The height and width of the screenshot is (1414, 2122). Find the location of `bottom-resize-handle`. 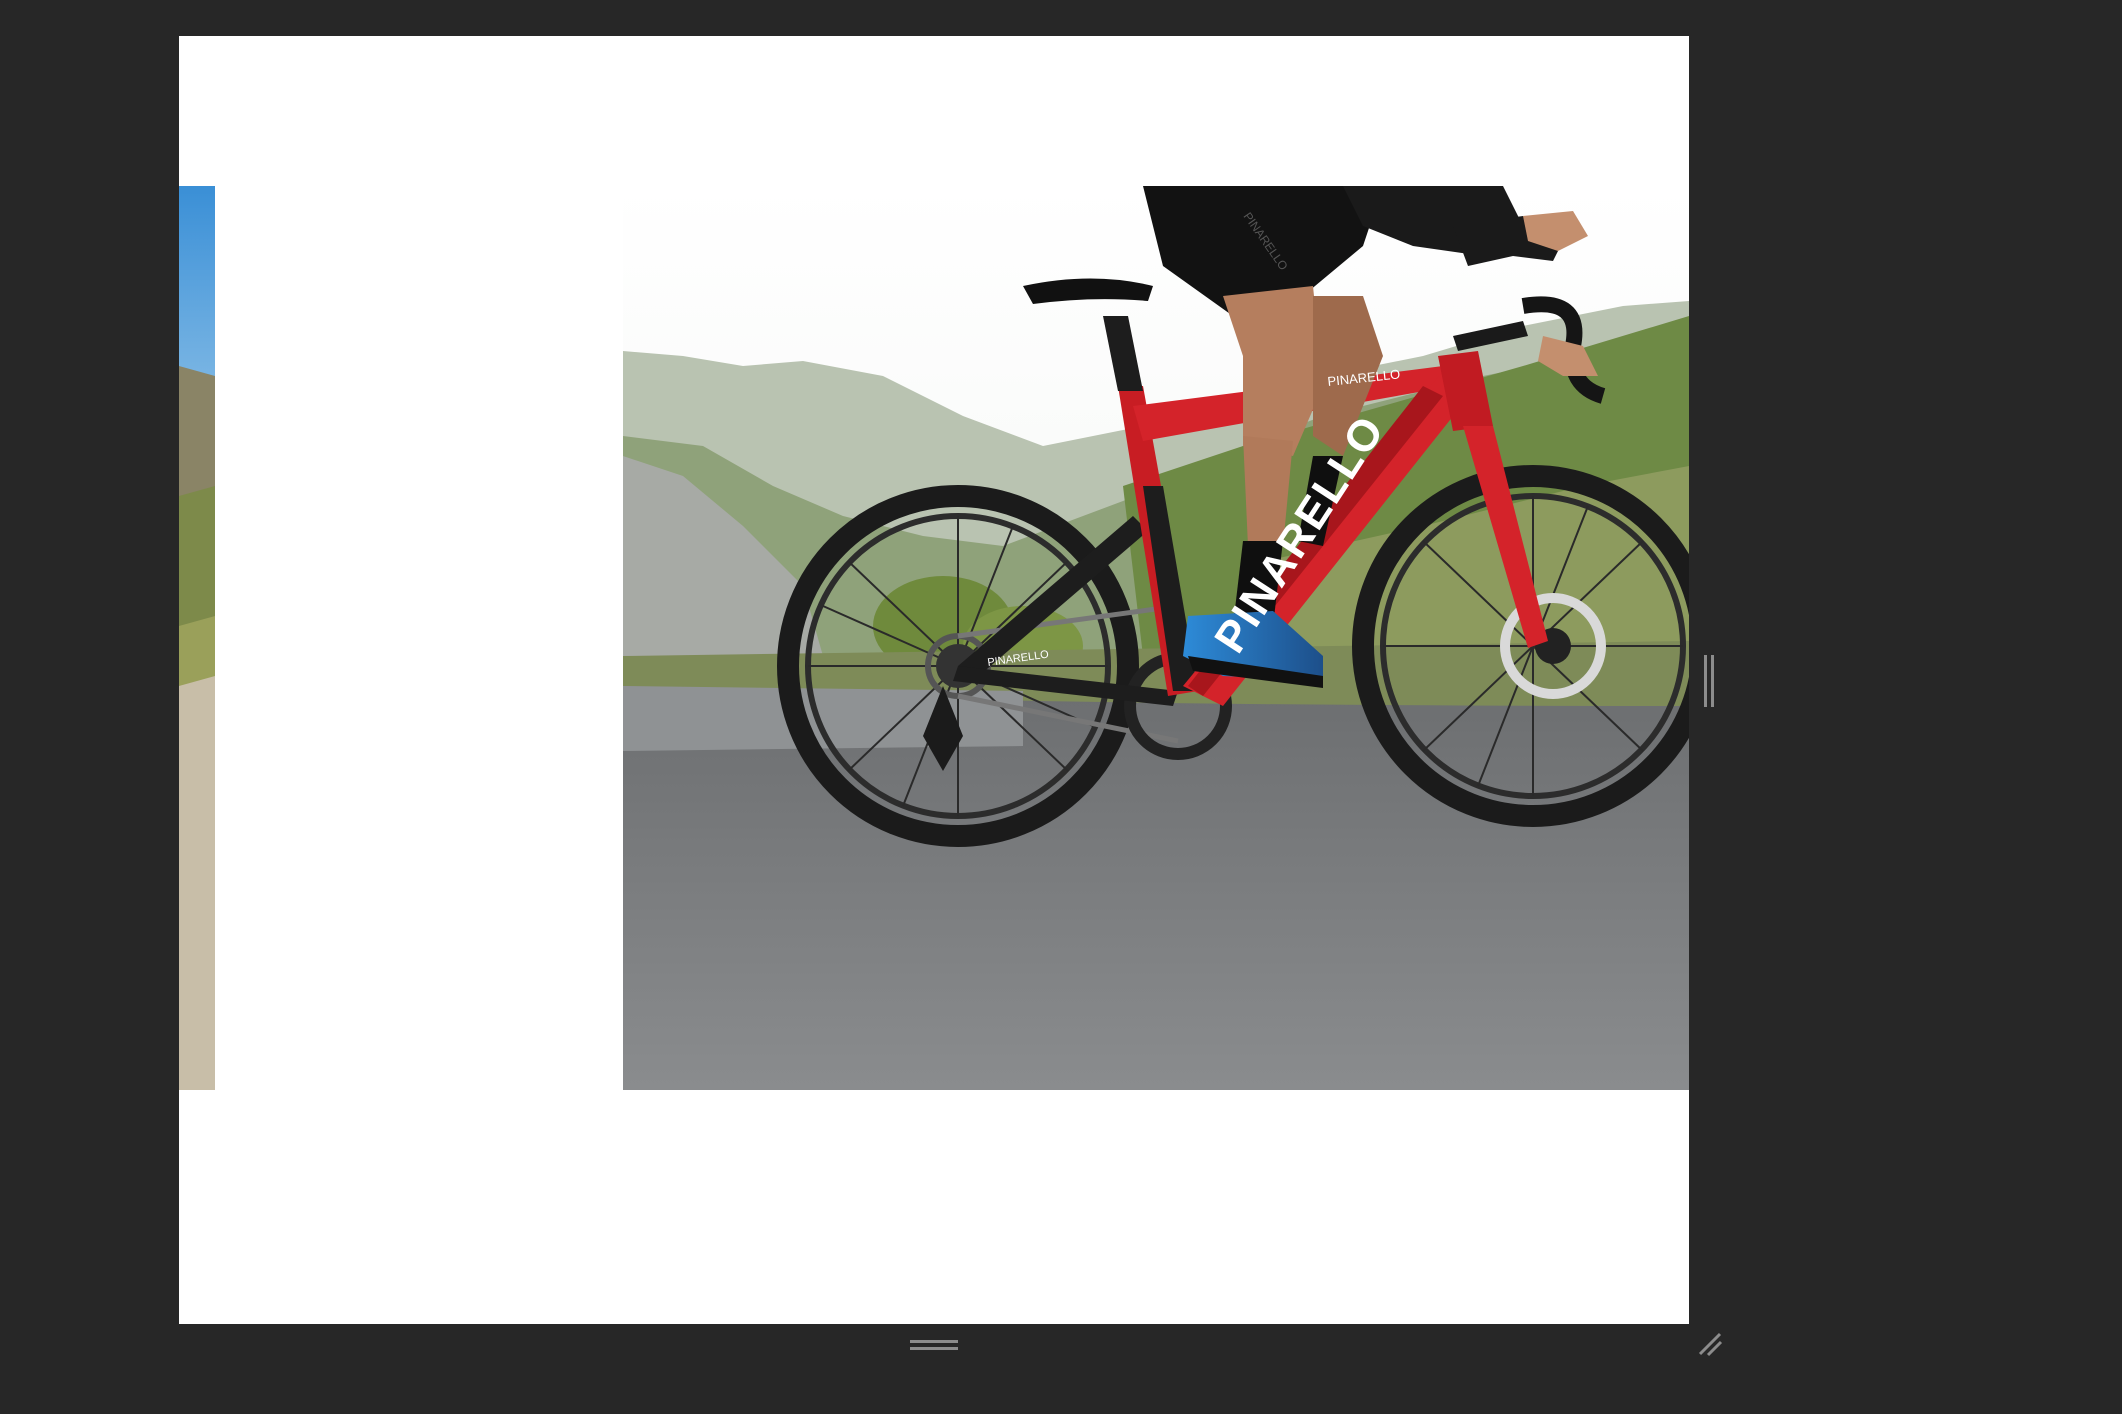

bottom-resize-handle is located at coordinates (934, 1346).